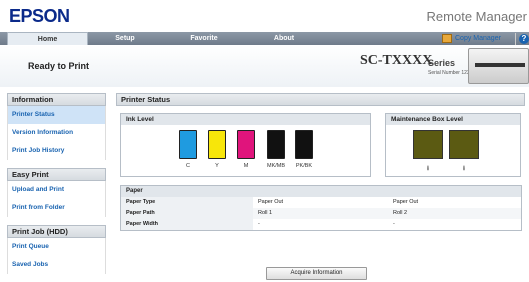 Image resolution: width=529 pixels, height=282 pixels. Describe the element at coordinates (187, 213) in the screenshot. I see `row-label: Paper Path` at that location.